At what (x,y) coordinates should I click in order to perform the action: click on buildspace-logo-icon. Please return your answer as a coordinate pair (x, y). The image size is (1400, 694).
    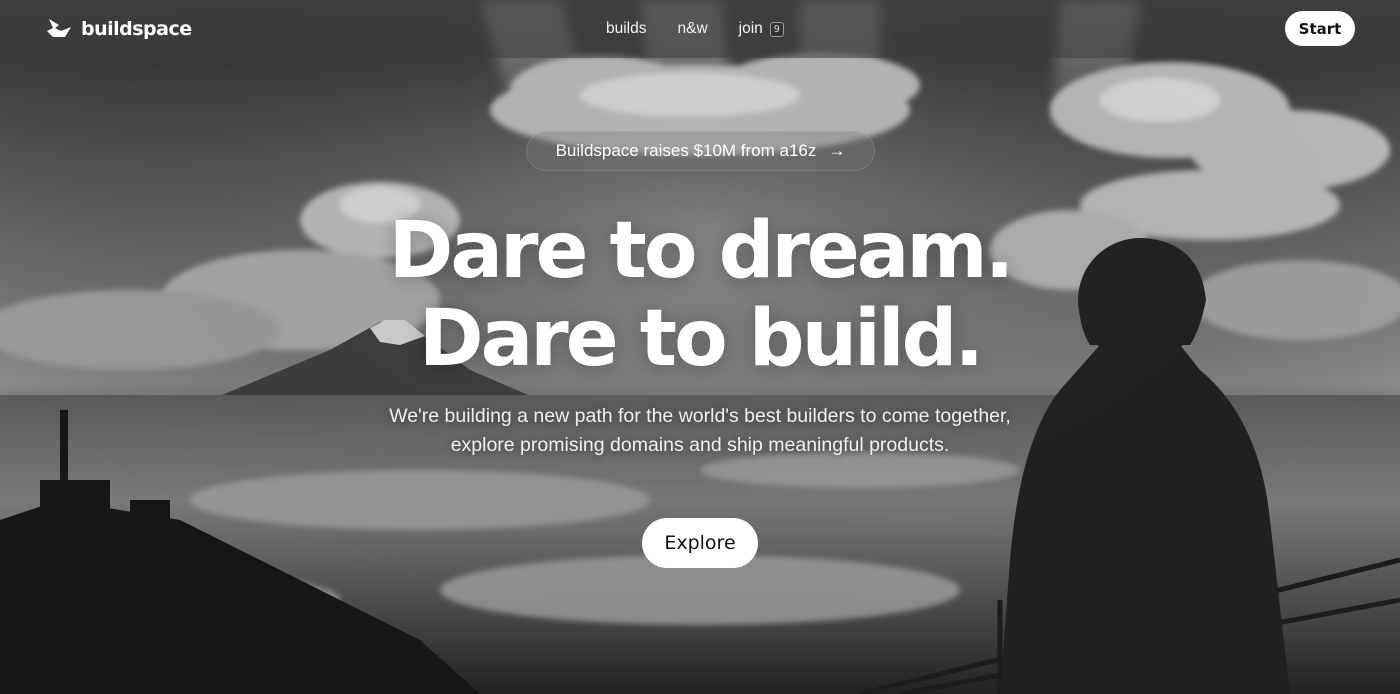
    Looking at the image, I should click on (59, 28).